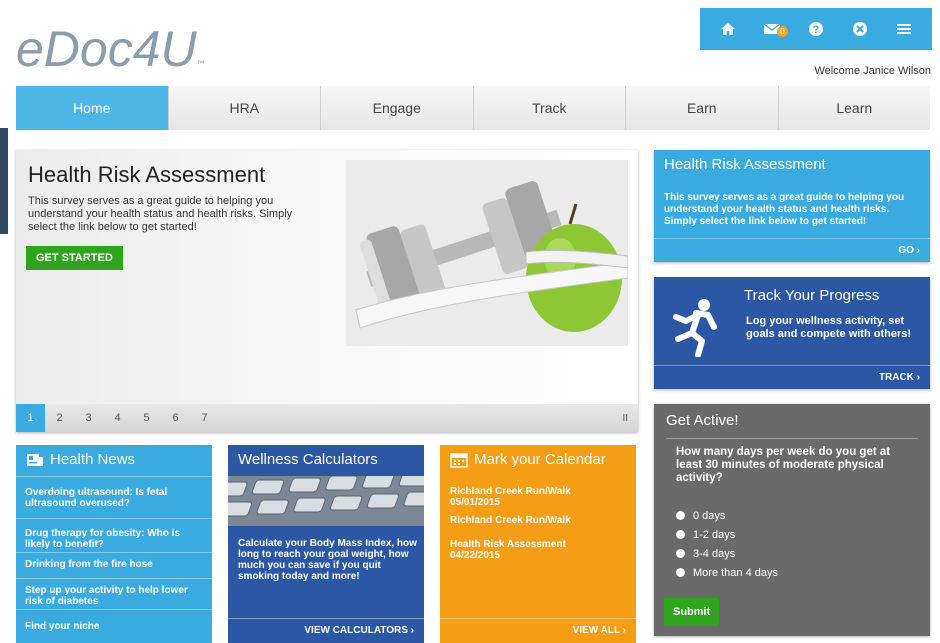 This screenshot has width=940, height=643. Describe the element at coordinates (397, 108) in the screenshot. I see `tab-engage: Engage` at that location.